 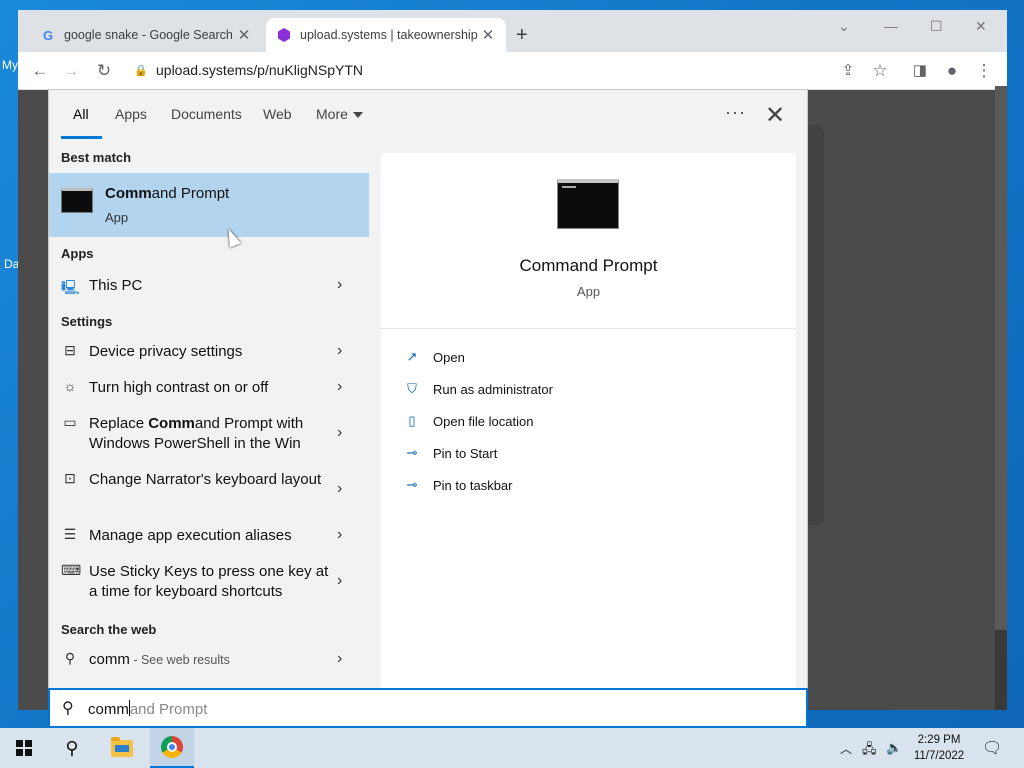 I want to click on command-prompt-icon, so click(x=588, y=204).